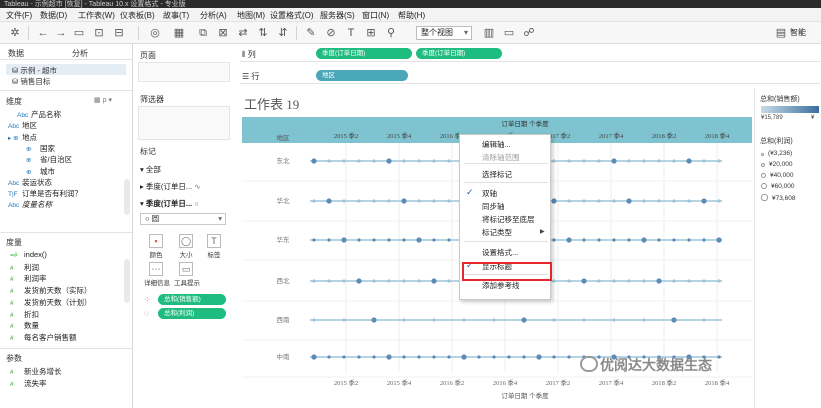 The image size is (821, 408). I want to click on size-legend-item: ¥20,000, so click(777, 164).